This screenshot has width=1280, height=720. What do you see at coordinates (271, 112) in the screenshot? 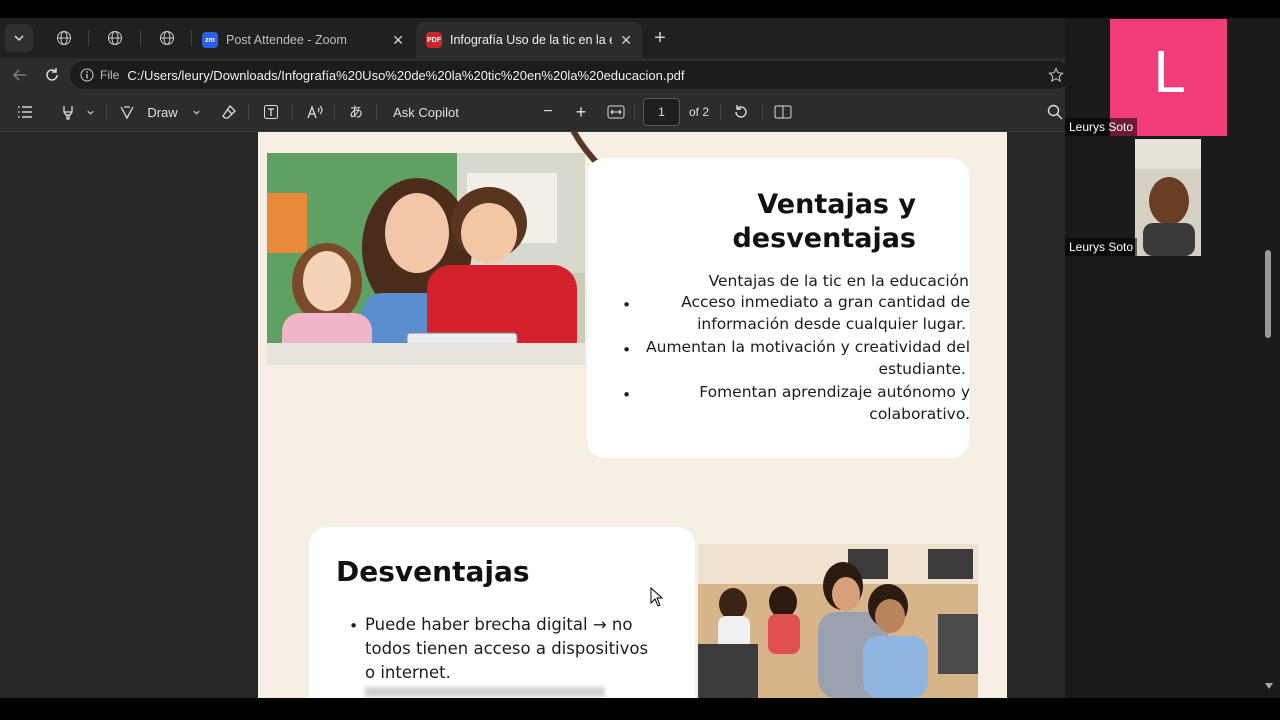
I see `add-text-button` at bounding box center [271, 112].